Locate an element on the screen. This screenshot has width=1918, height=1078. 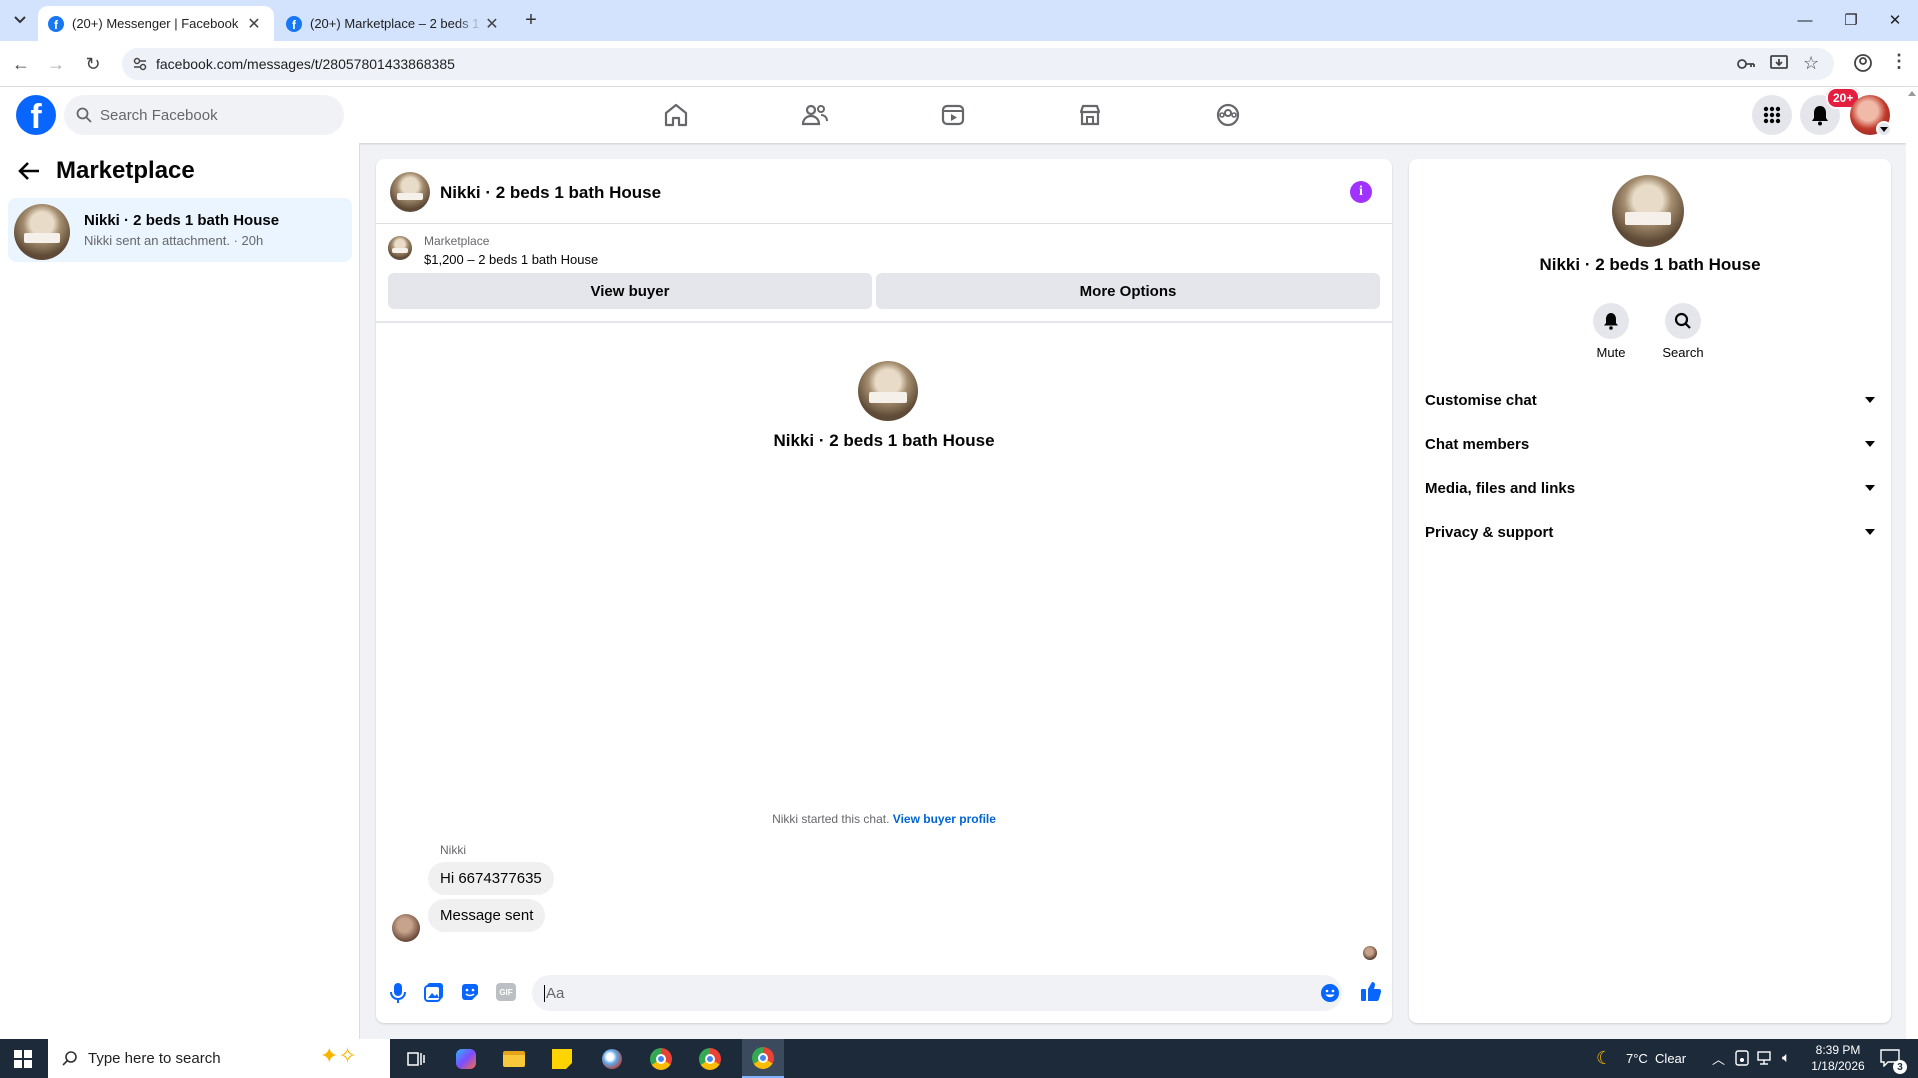
gif-icon: GIF is located at coordinates (506, 992).